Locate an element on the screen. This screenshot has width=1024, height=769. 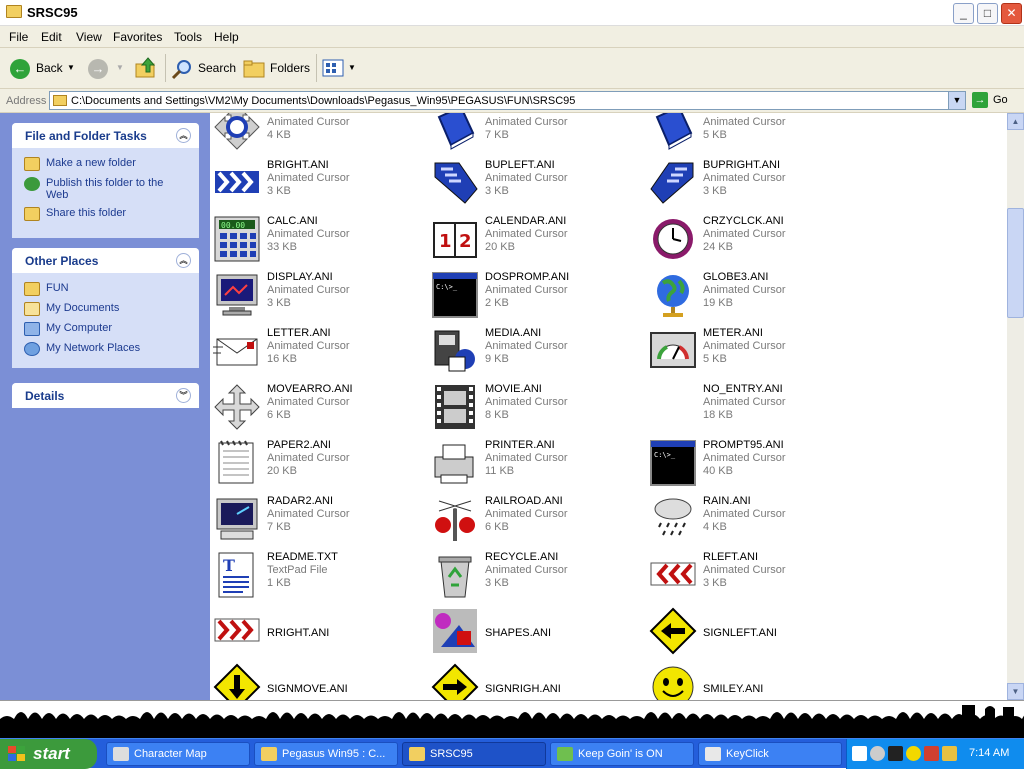
figure-icon is located at coordinates (895, 753).